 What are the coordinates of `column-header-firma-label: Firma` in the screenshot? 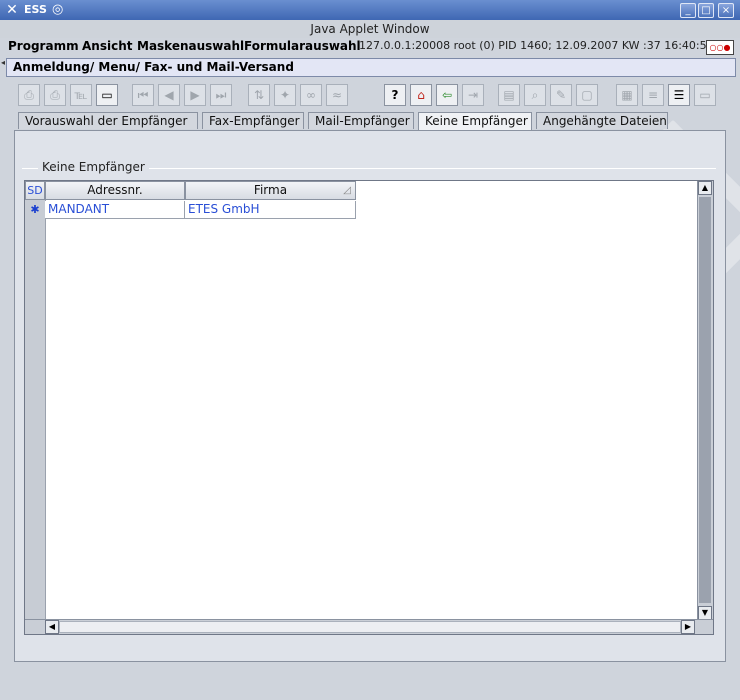 It's located at (270, 190).